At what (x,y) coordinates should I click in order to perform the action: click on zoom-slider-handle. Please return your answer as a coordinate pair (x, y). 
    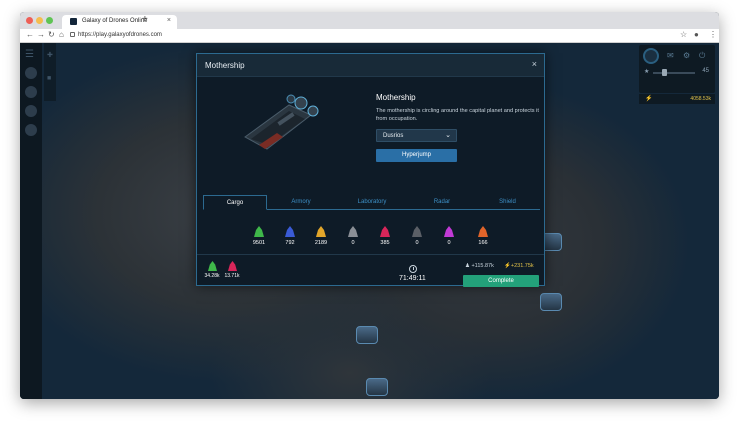
    Looking at the image, I should click on (664, 72).